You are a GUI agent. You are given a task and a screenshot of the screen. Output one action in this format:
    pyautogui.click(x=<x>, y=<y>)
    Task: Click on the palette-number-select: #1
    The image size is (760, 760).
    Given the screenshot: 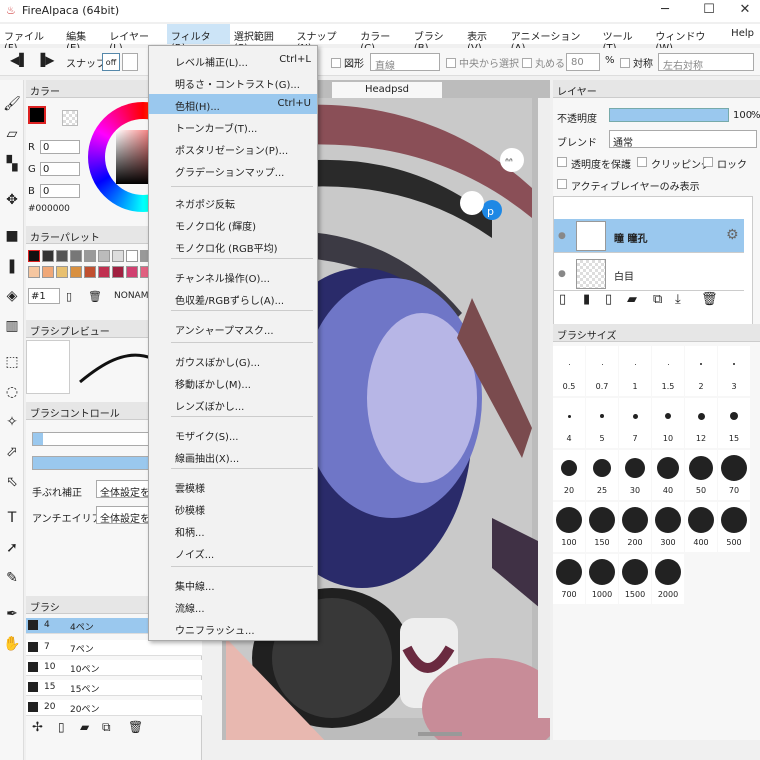 What is the action you would take?
    pyautogui.click(x=44, y=296)
    